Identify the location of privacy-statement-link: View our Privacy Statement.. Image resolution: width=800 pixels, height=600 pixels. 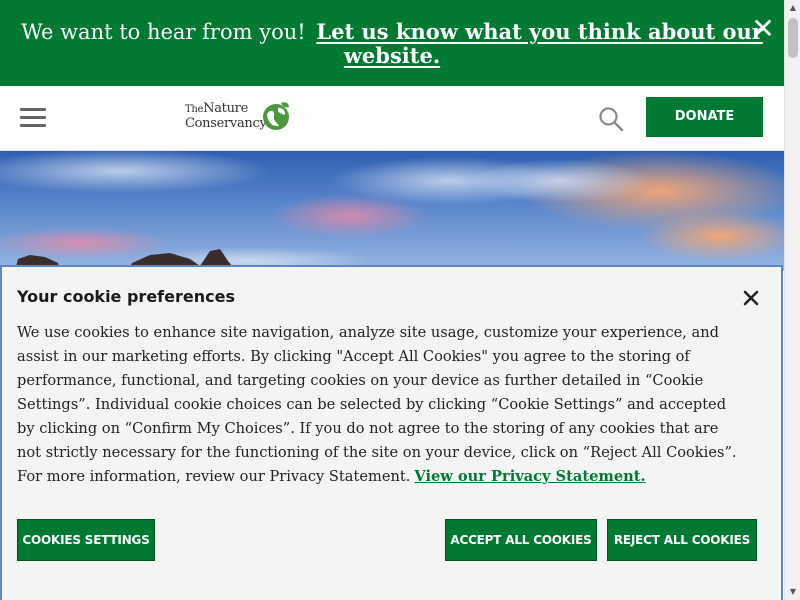
(529, 476).